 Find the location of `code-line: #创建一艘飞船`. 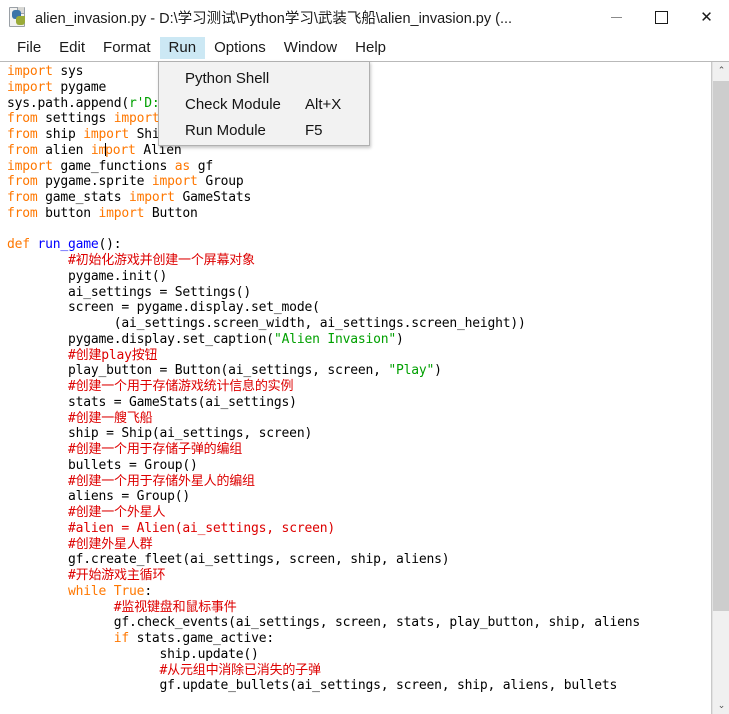

code-line: #创建一艘飞船 is located at coordinates (110, 418).